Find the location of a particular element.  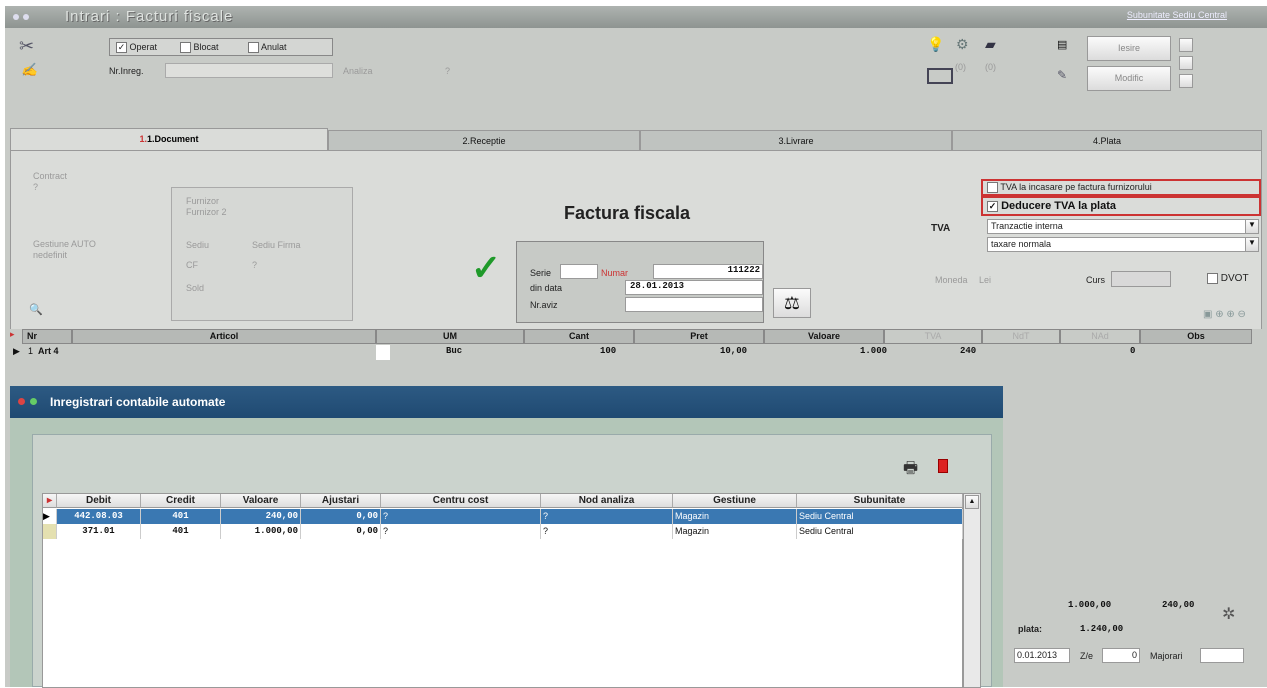

dialog-min-icon is located at coordinates (33, 401).